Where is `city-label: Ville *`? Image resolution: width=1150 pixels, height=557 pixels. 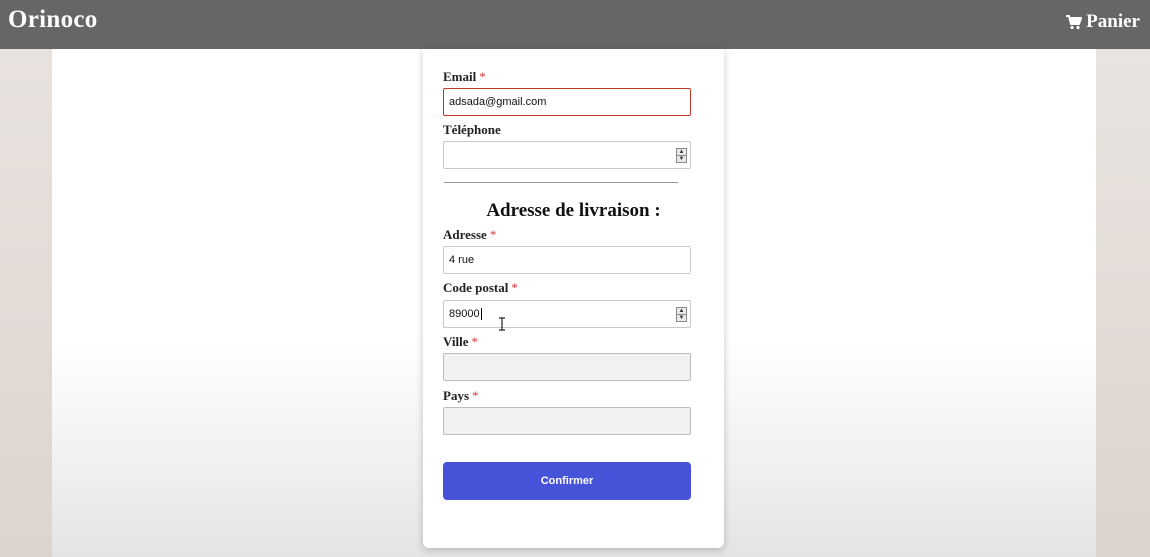
city-label: Ville * is located at coordinates (461, 341).